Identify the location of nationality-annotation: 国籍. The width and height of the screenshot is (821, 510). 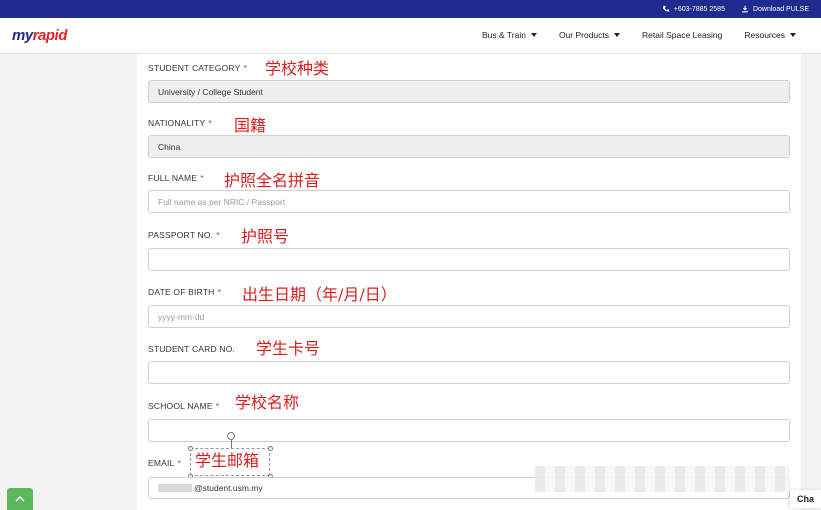
(250, 125).